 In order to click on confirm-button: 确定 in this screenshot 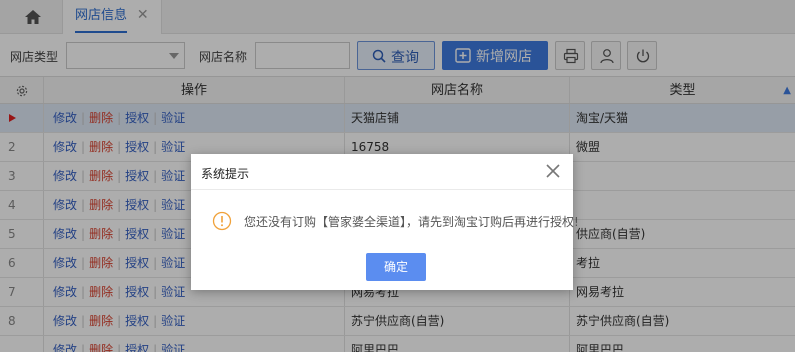, I will do `click(396, 267)`.